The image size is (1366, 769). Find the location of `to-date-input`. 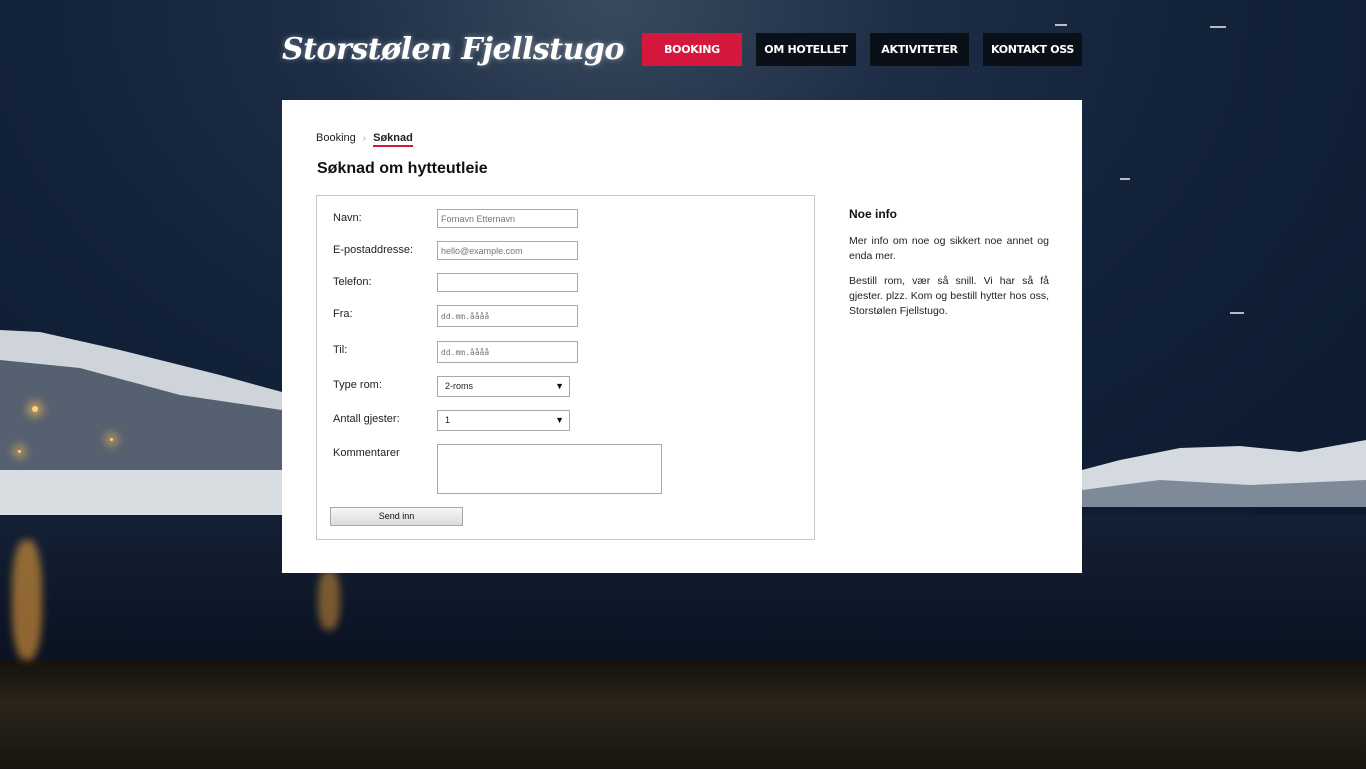

to-date-input is located at coordinates (507, 352).